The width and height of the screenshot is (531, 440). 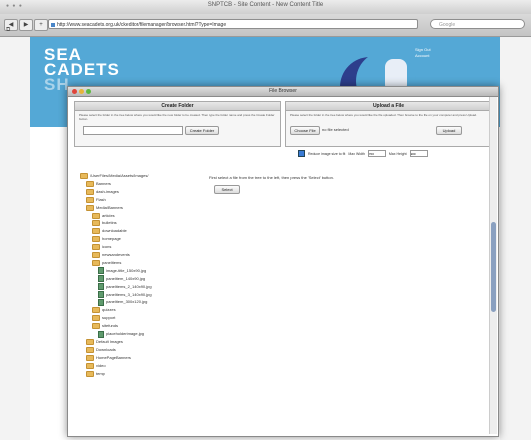 What do you see at coordinates (107, 247) in the screenshot?
I see `tree-item-label: icons` at bounding box center [107, 247].